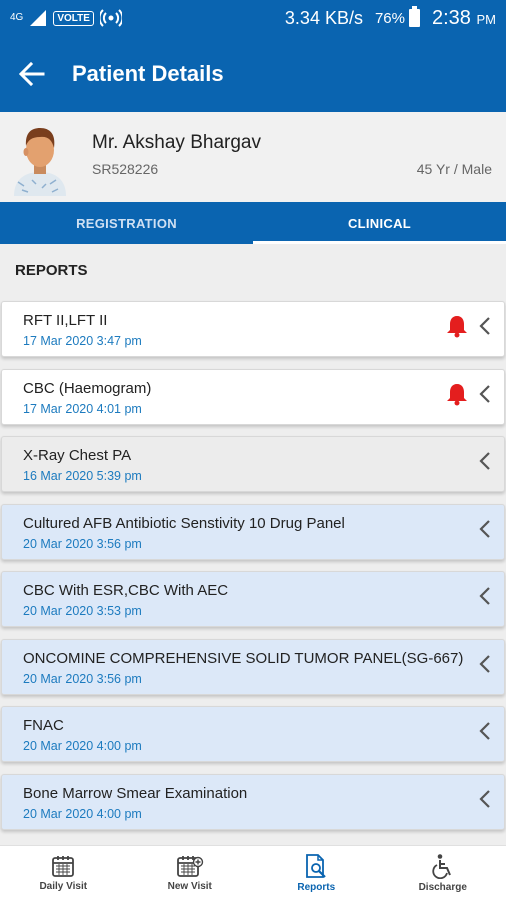 Image resolution: width=506 pixels, height=900 pixels. Describe the element at coordinates (17, 17) in the screenshot. I see `network-type: 4G` at that location.